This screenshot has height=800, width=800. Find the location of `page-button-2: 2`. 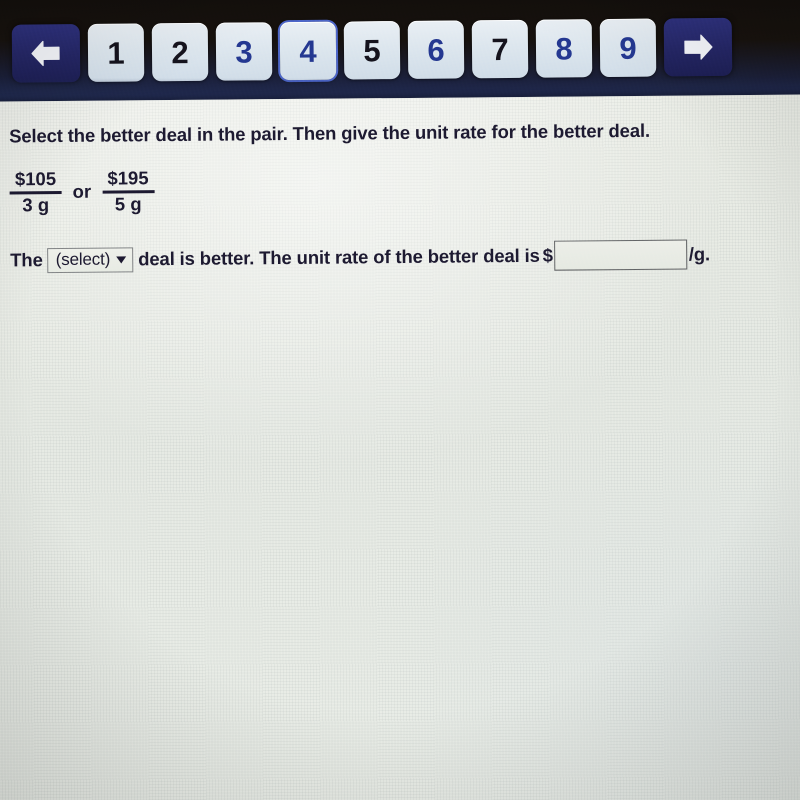

page-button-2: 2 is located at coordinates (180, 52).